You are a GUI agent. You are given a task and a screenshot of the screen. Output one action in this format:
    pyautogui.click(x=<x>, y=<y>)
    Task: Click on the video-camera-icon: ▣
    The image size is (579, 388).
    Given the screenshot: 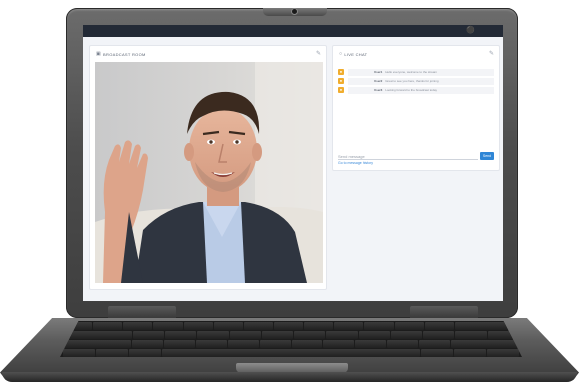 What is the action you would take?
    pyautogui.click(x=99, y=54)
    